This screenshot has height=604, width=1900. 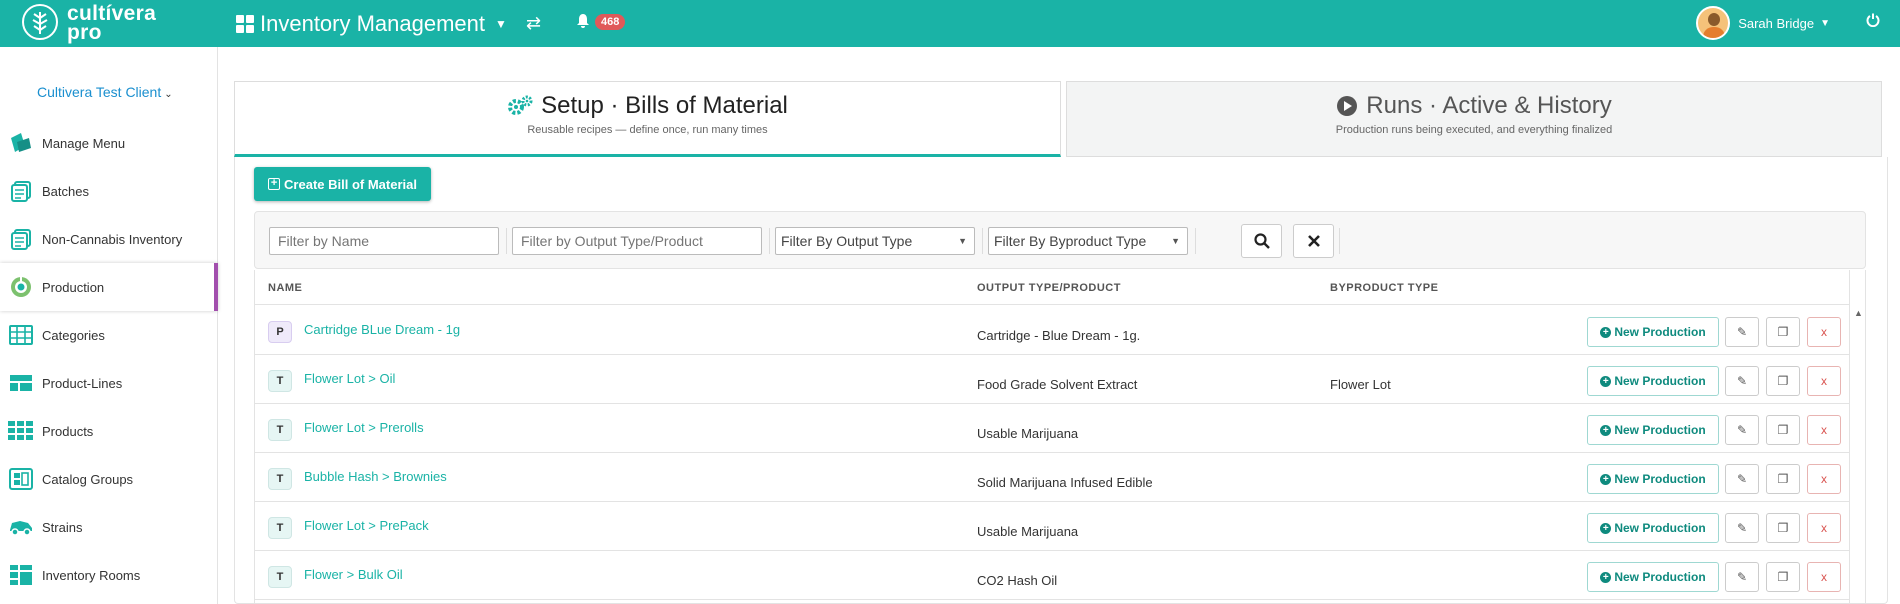 I want to click on create-bill-of-material-button: + Create Bill of Material, so click(x=342, y=184).